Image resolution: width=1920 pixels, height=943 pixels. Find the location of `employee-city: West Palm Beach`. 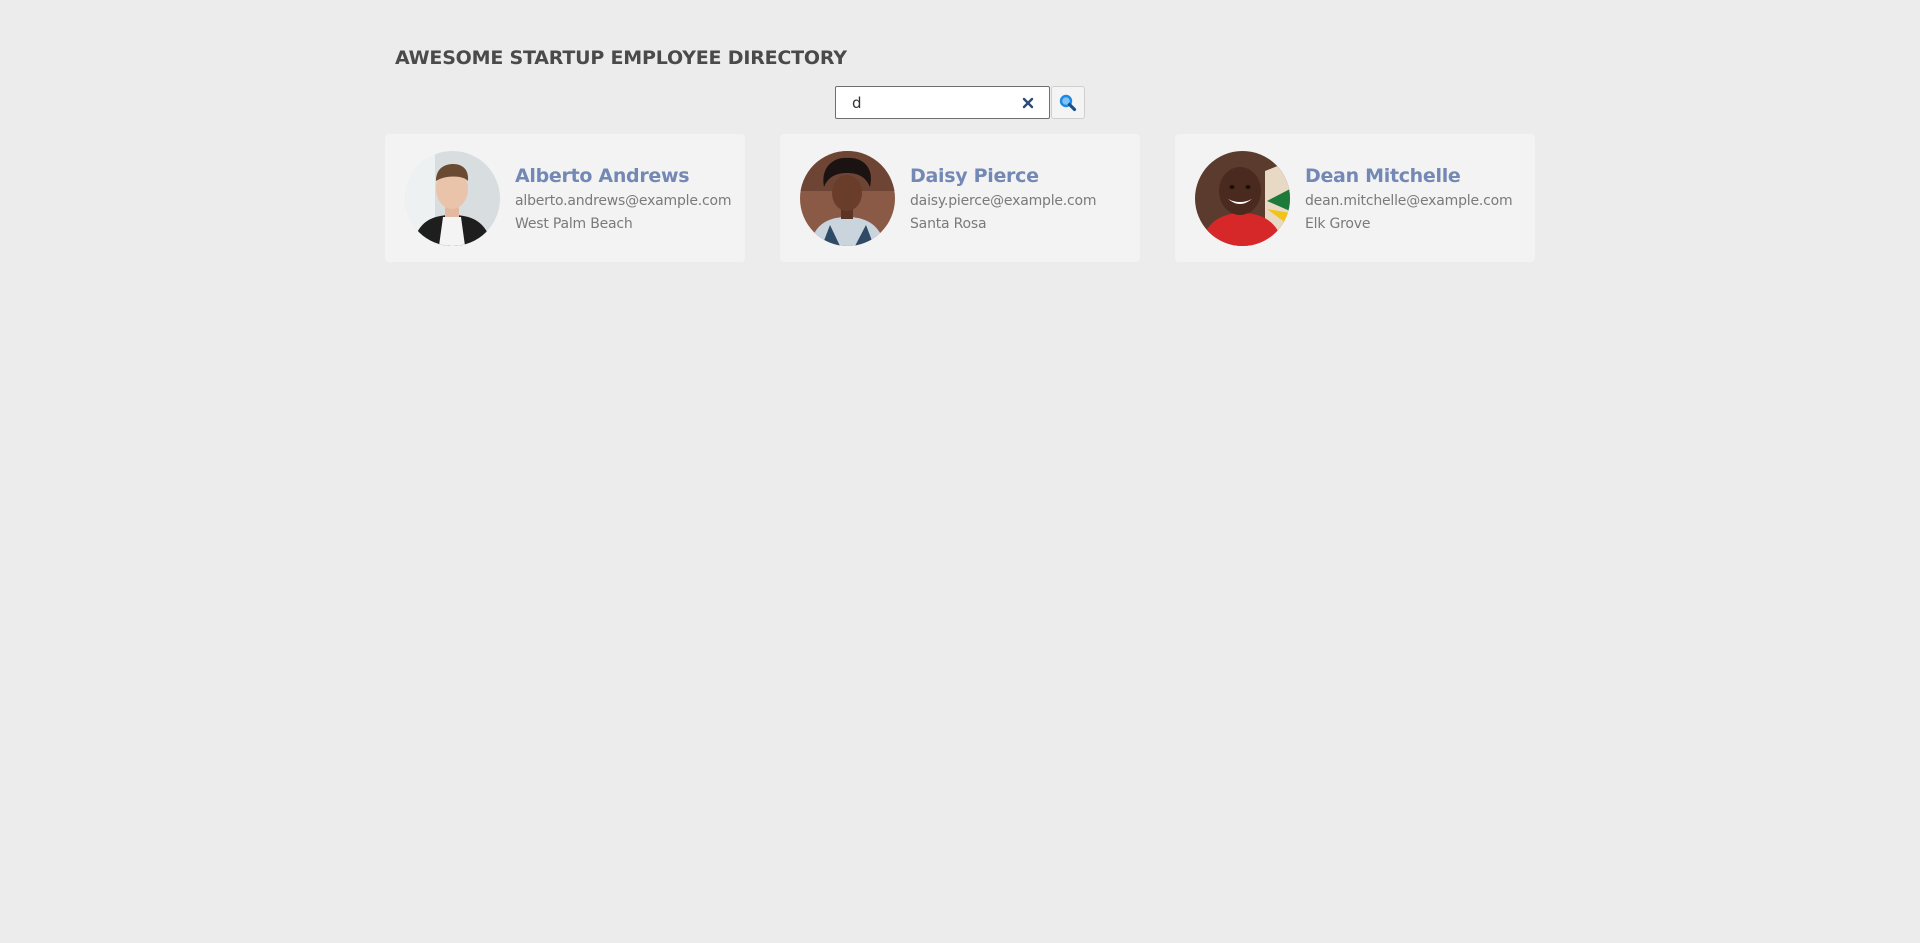

employee-city: West Palm Beach is located at coordinates (574, 223).